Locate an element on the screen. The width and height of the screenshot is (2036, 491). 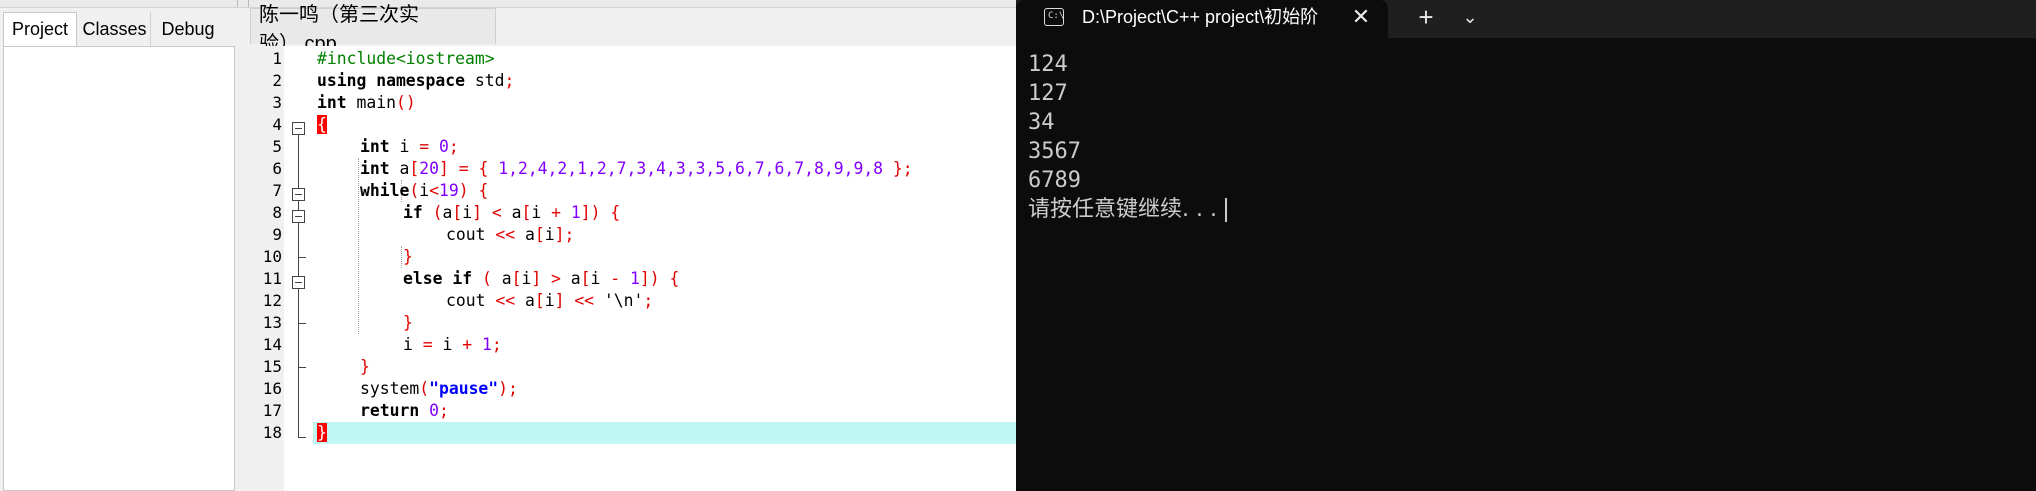
line-number: 2 is located at coordinates (277, 80).